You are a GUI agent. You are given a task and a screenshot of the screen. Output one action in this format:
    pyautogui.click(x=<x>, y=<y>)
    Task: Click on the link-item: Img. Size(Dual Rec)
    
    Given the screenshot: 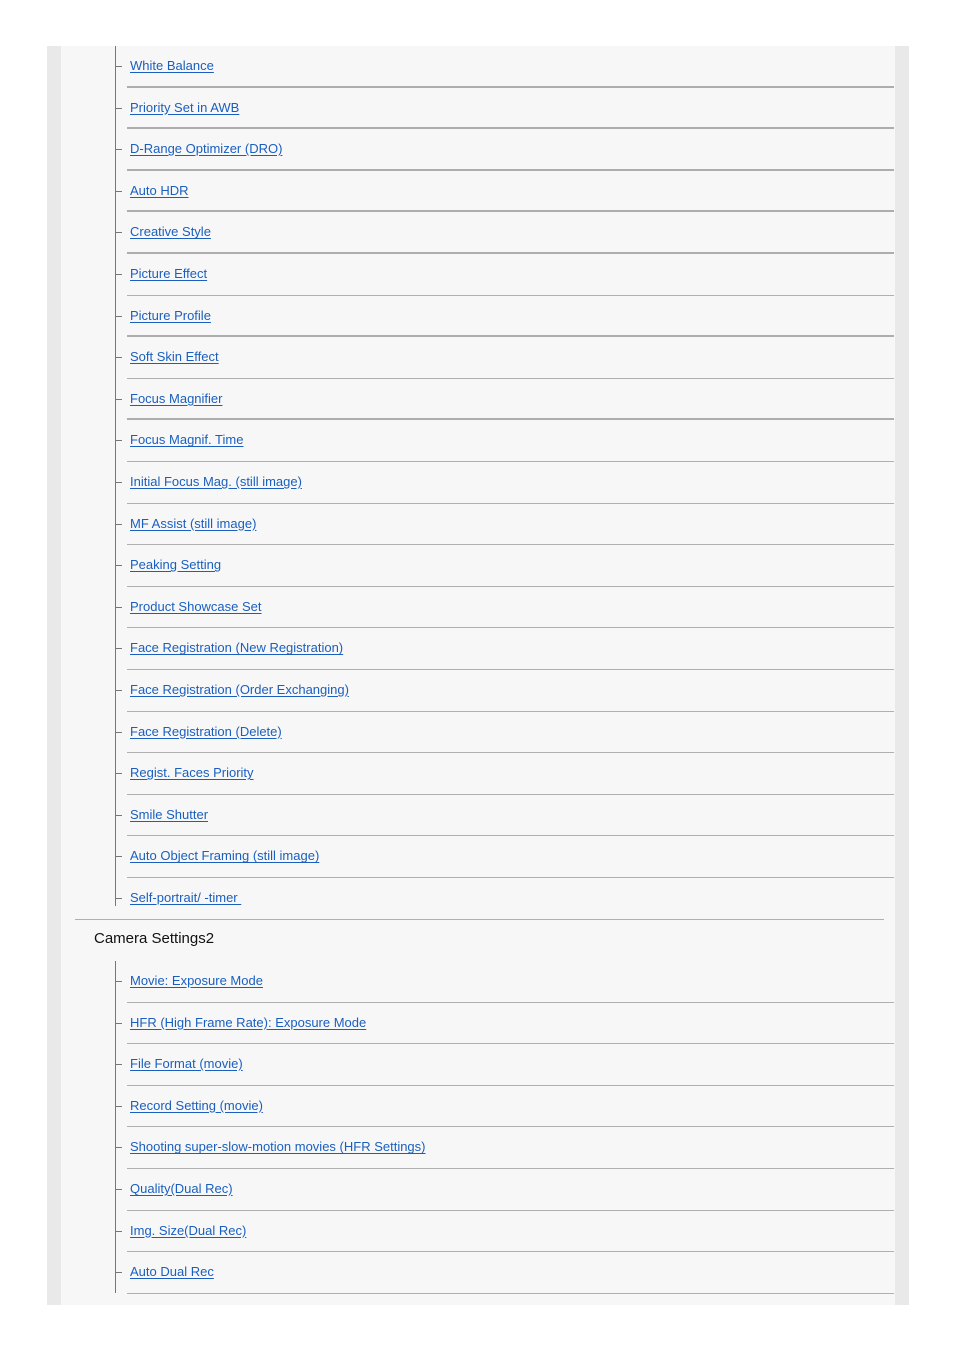 What is the action you would take?
    pyautogui.click(x=188, y=1230)
    